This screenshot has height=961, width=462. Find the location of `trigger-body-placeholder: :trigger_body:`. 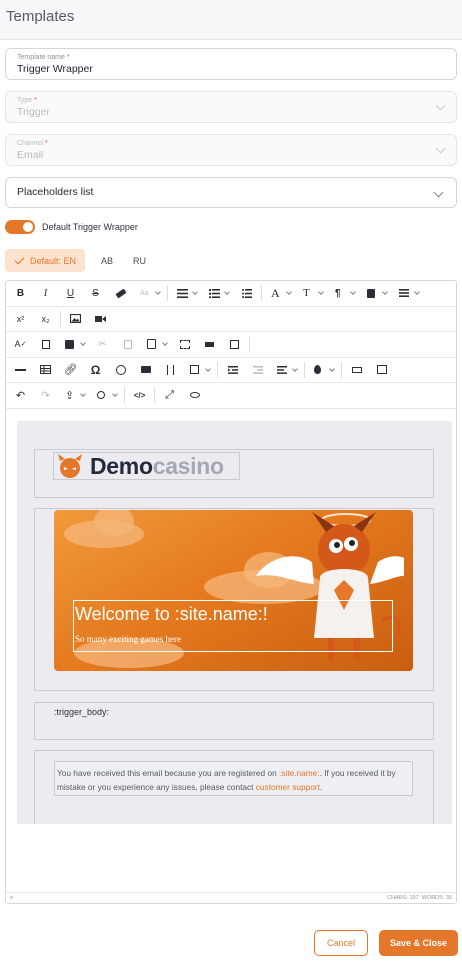

trigger-body-placeholder: :trigger_body: is located at coordinates (82, 712).